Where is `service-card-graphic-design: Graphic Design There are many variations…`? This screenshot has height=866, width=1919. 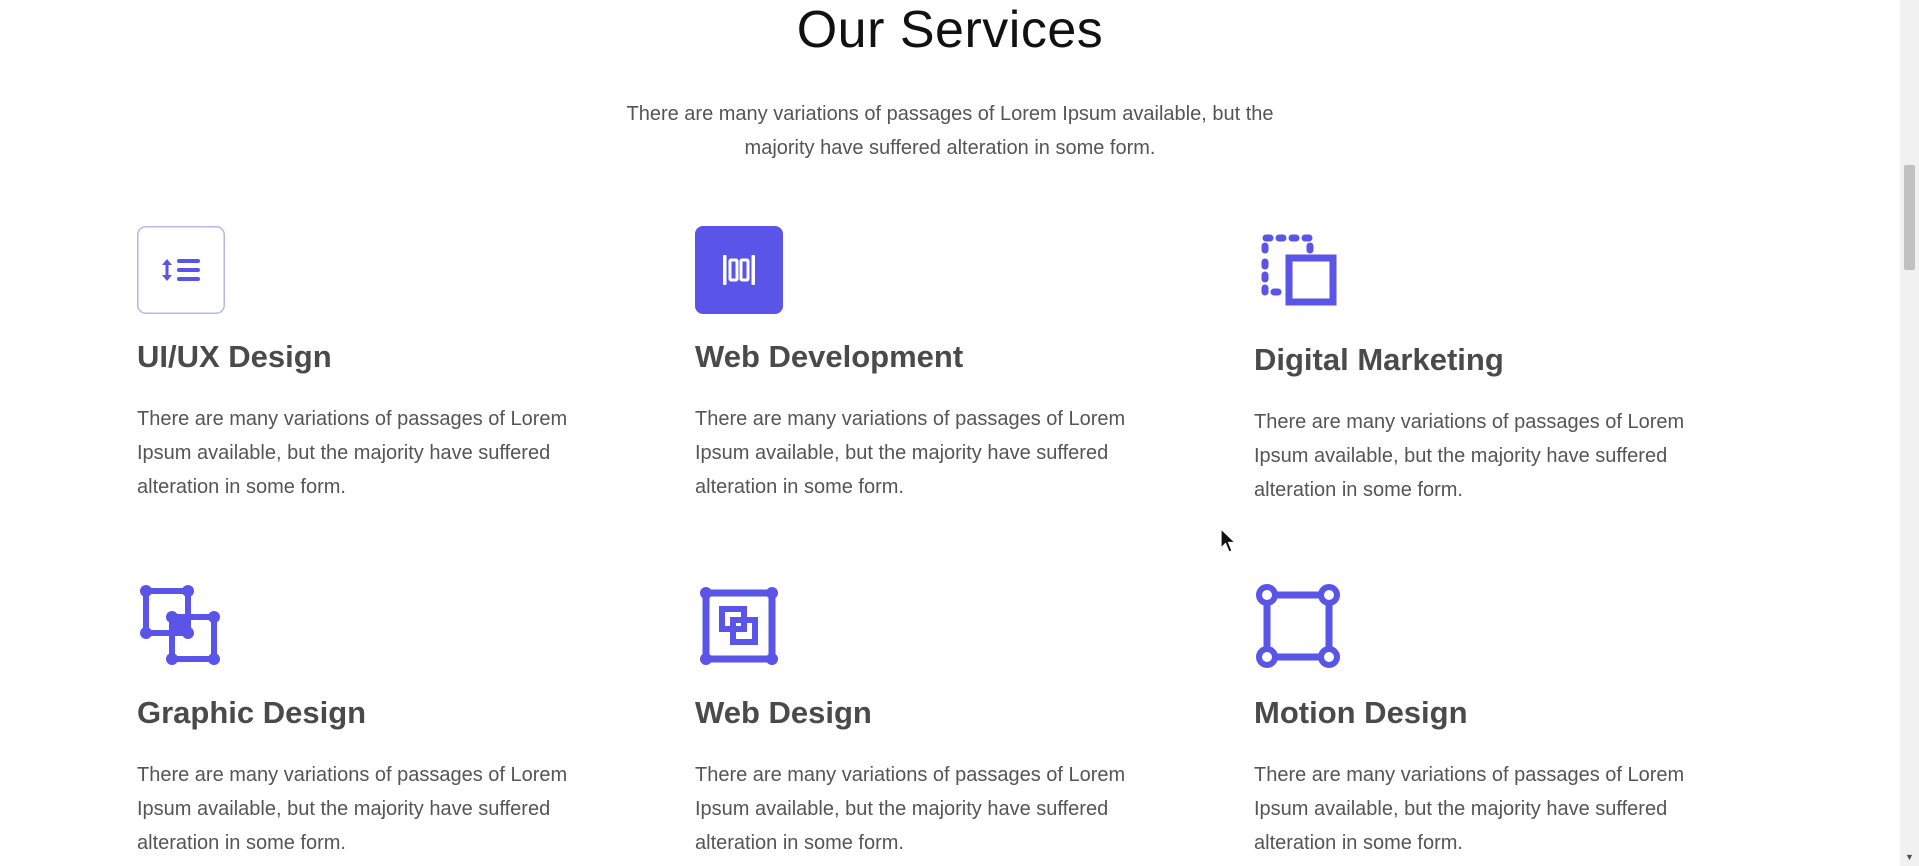 service-card-graphic-design: Graphic Design There are many variations… is located at coordinates (372, 721).